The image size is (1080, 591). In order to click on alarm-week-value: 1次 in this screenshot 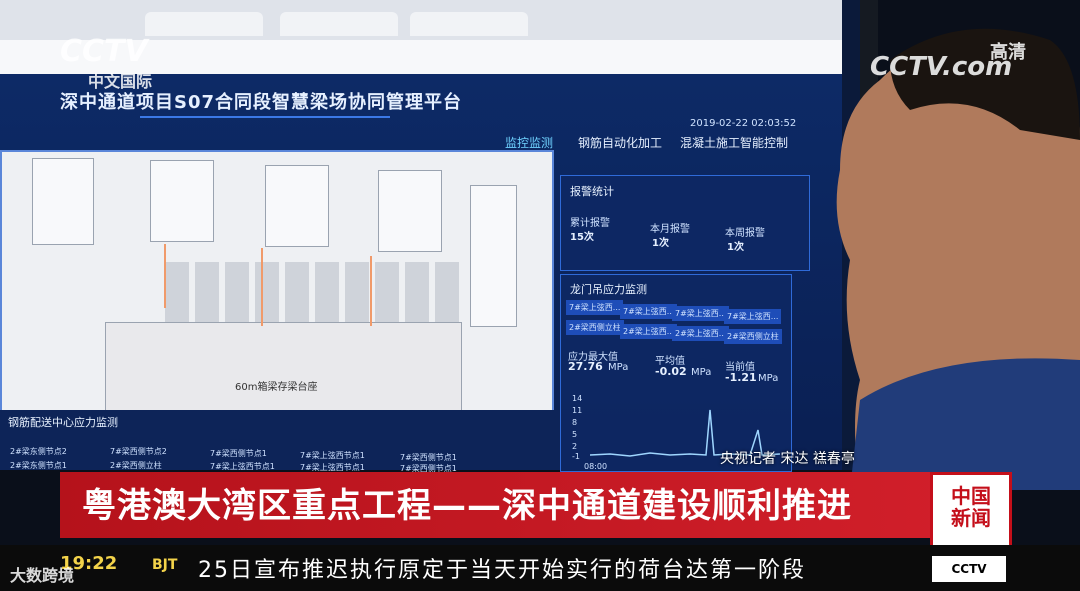, I will do `click(735, 247)`.